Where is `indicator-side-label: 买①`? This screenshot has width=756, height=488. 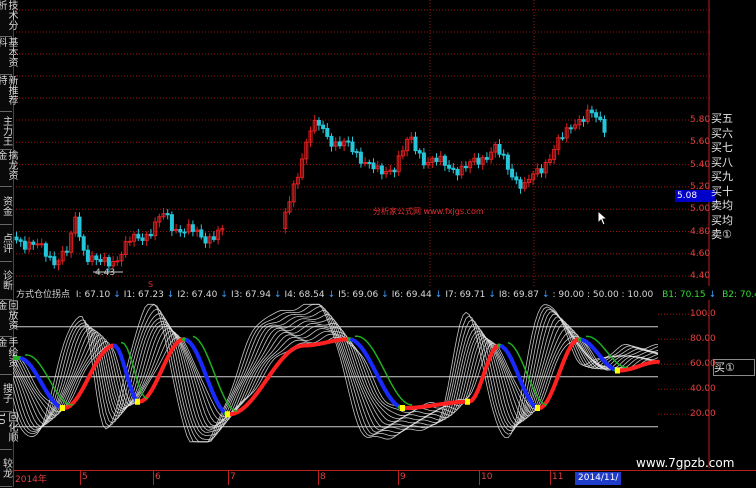
indicator-side-label: 买① is located at coordinates (734, 367).